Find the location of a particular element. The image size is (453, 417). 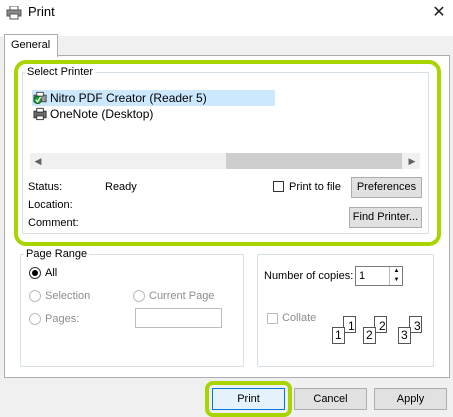

page-range-current-page-label: Current Page is located at coordinates (181, 296).